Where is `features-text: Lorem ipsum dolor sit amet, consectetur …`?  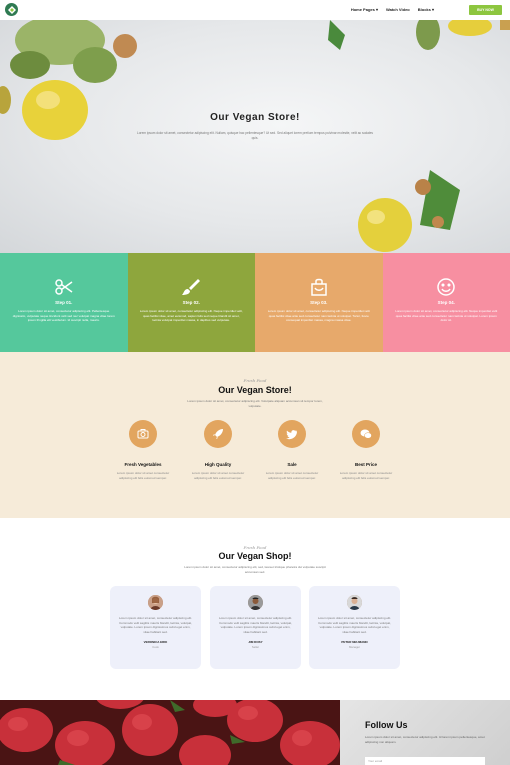 features-text: Lorem ipsum dolor sit amet, consectetur … is located at coordinates (255, 403).